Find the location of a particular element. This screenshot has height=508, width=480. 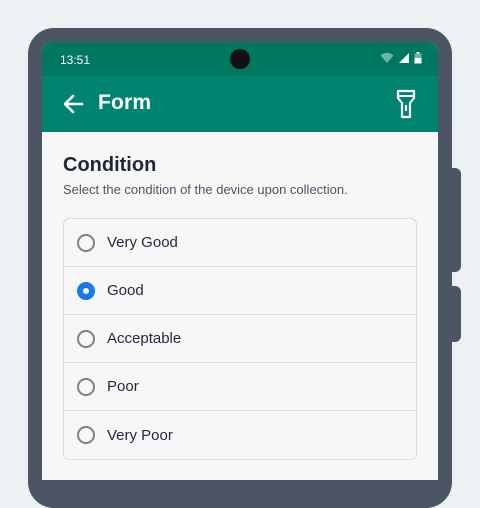

flashlight-icon is located at coordinates (406, 104).